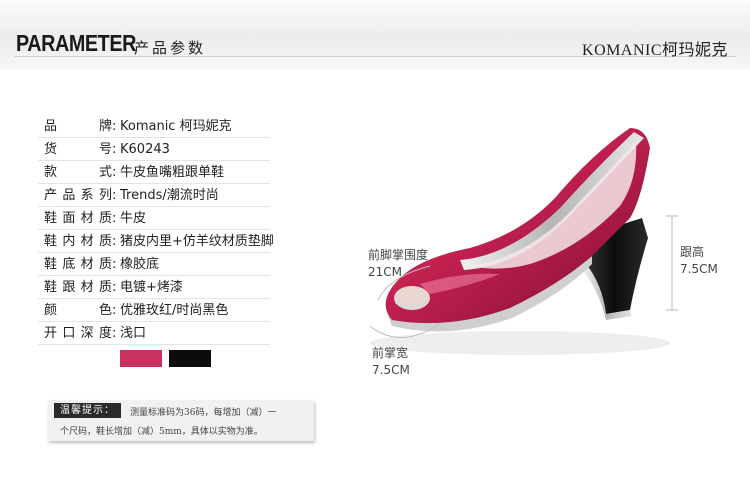 This screenshot has height=497, width=750. What do you see at coordinates (391, 361) in the screenshot?
I see `forefoot-width-label: 前掌宽 7.5CM` at bounding box center [391, 361].